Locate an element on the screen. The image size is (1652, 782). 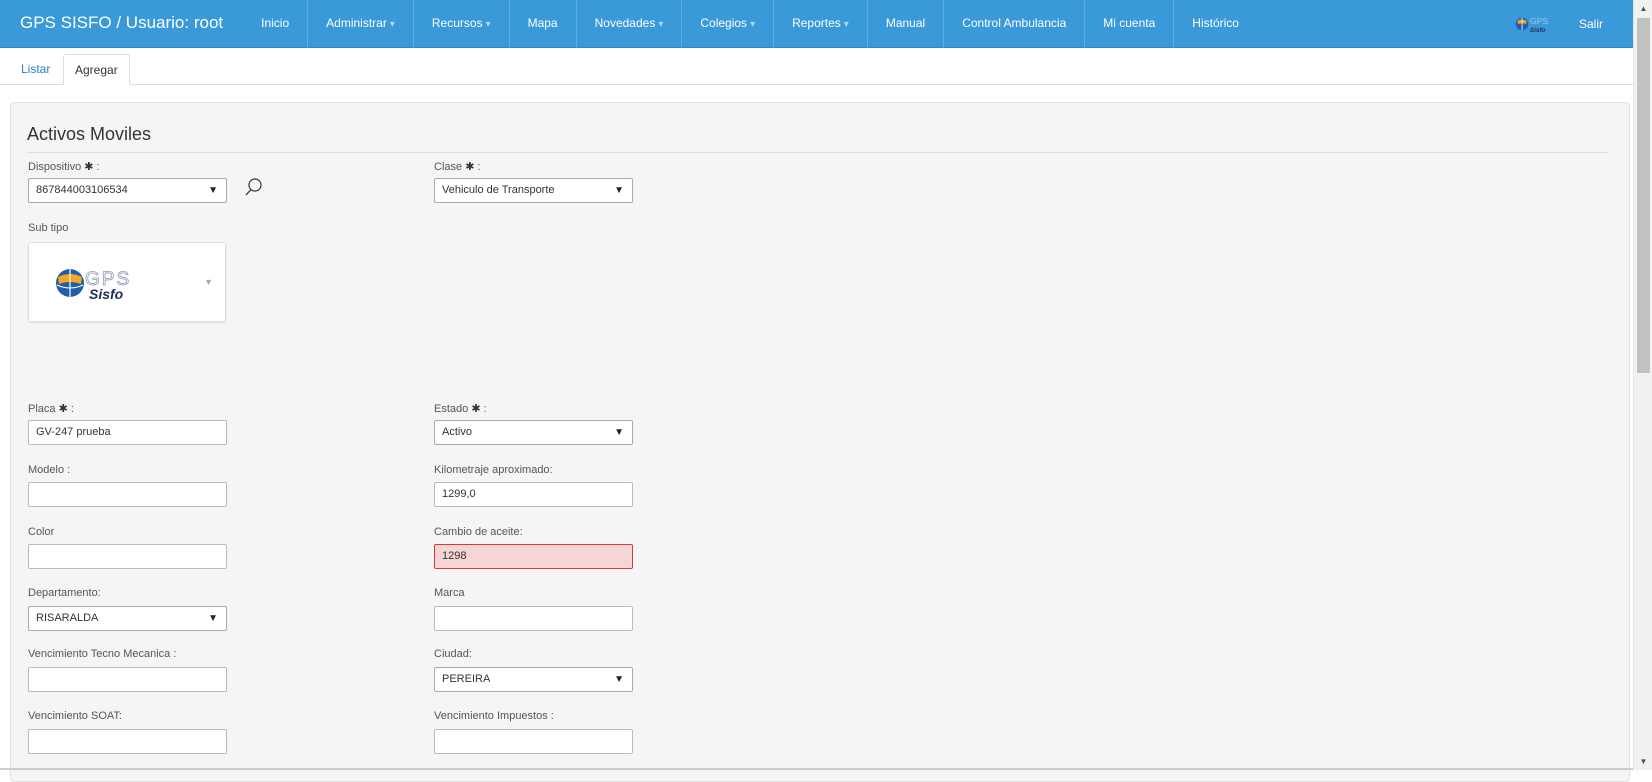
kilometraje-label: Kilometraje aproximado: is located at coordinates (493, 470).